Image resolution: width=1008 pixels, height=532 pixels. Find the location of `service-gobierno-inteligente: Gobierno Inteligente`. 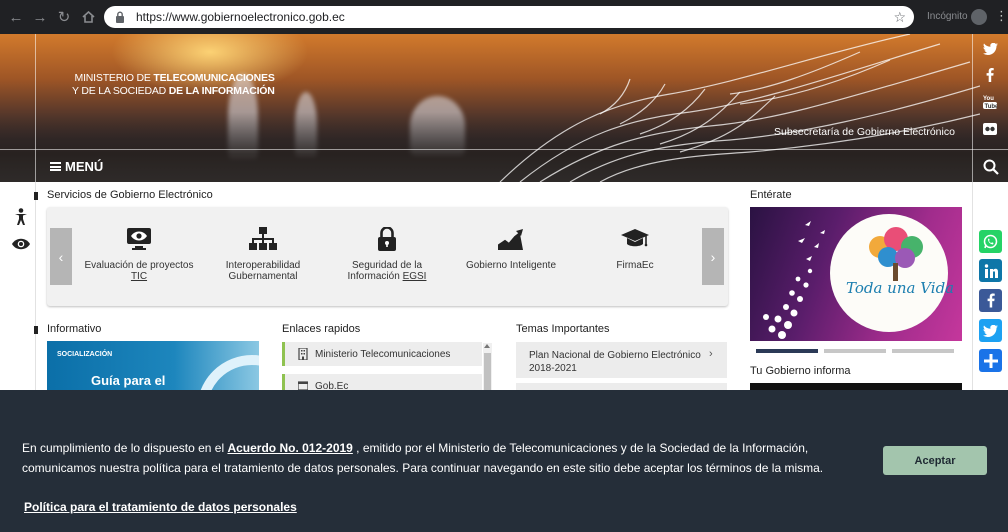

service-gobierno-inteligente: Gobierno Inteligente is located at coordinates (511, 248).